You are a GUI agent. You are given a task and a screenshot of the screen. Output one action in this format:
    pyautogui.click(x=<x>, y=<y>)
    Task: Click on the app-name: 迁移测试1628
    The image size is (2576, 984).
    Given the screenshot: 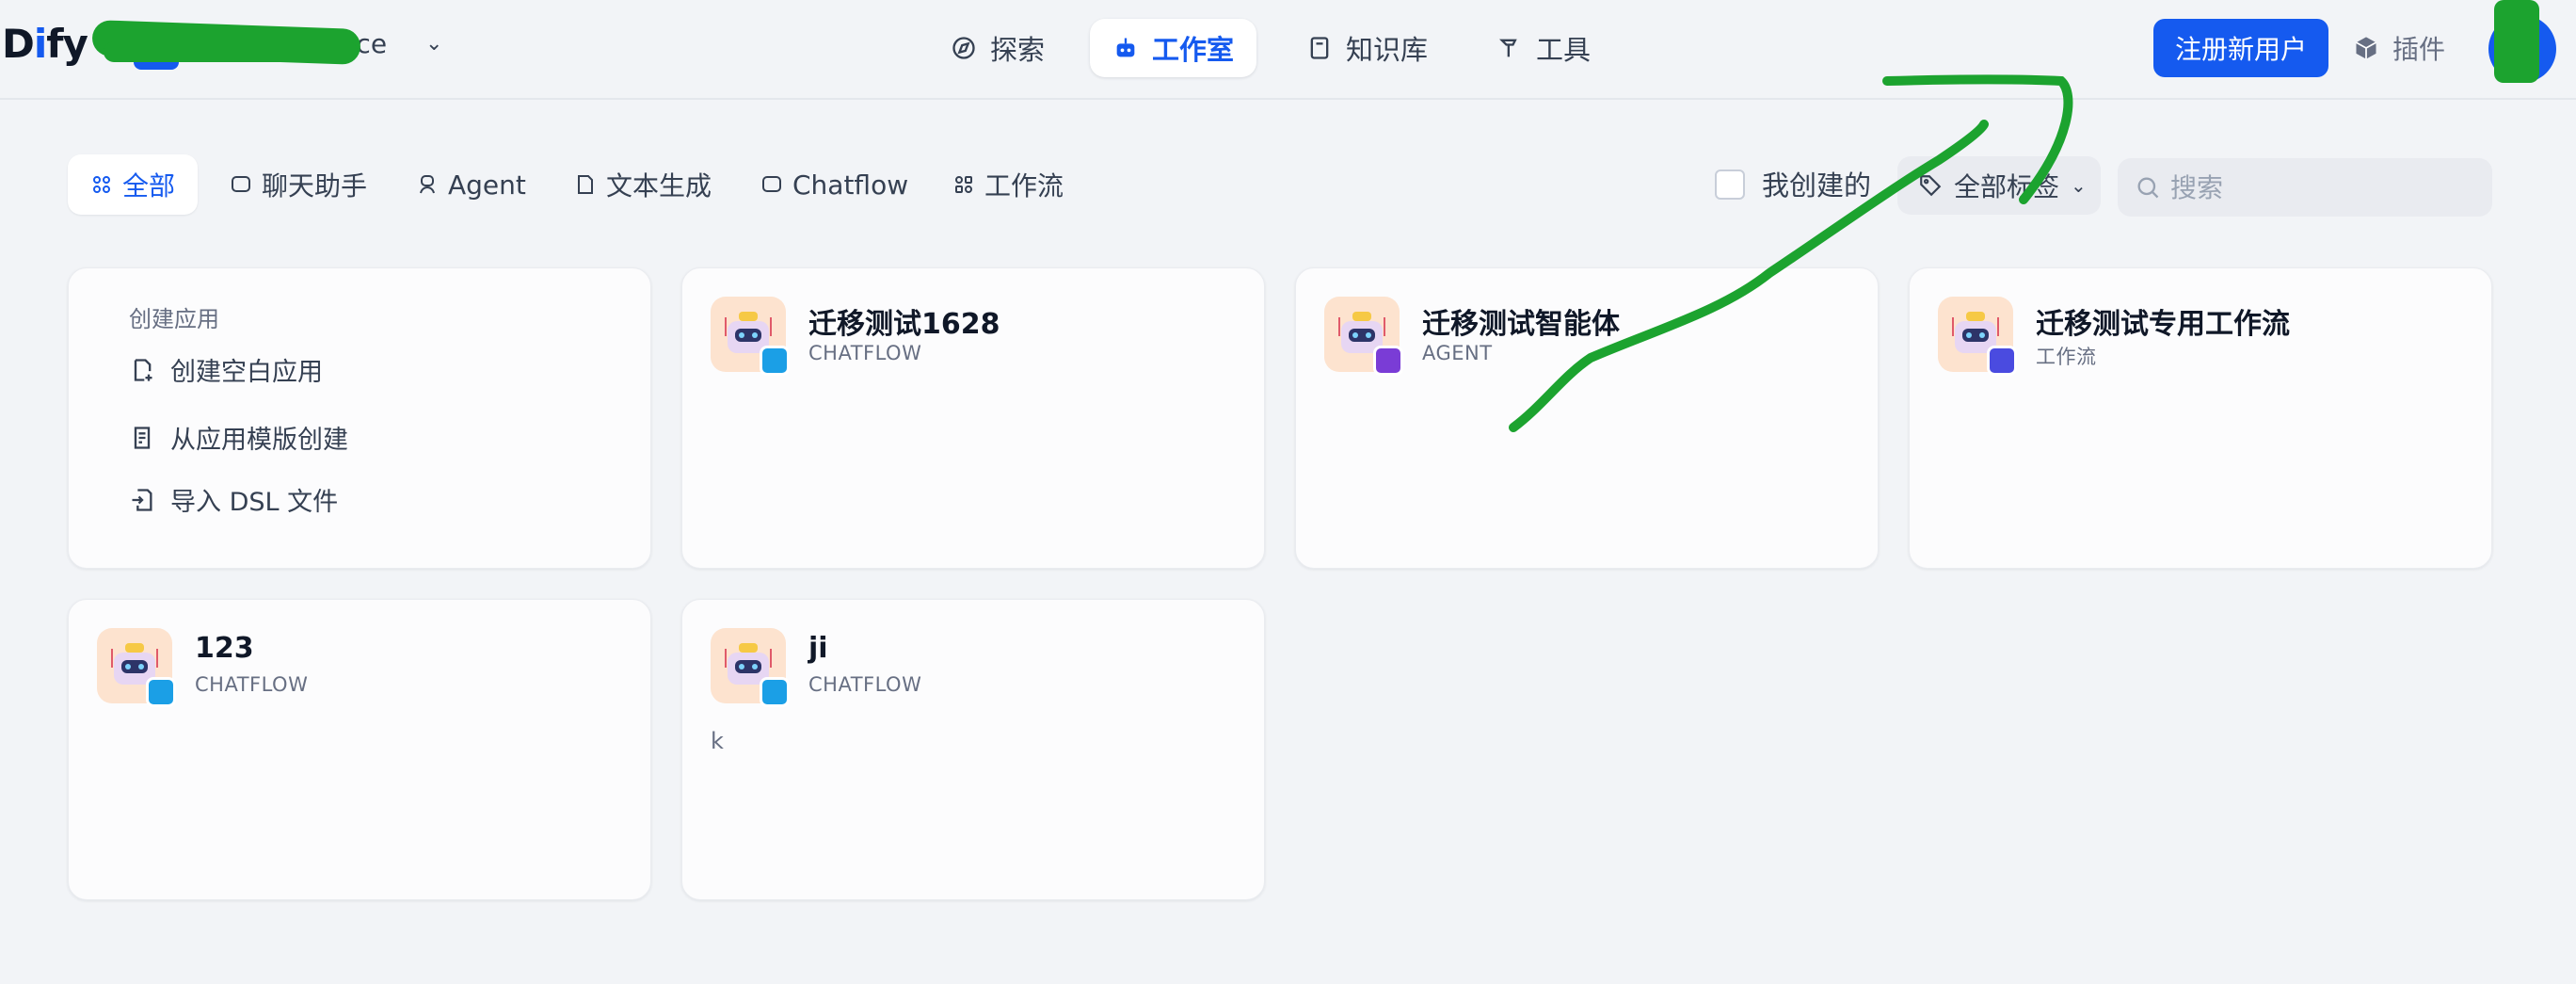 What is the action you would take?
    pyautogui.click(x=904, y=324)
    